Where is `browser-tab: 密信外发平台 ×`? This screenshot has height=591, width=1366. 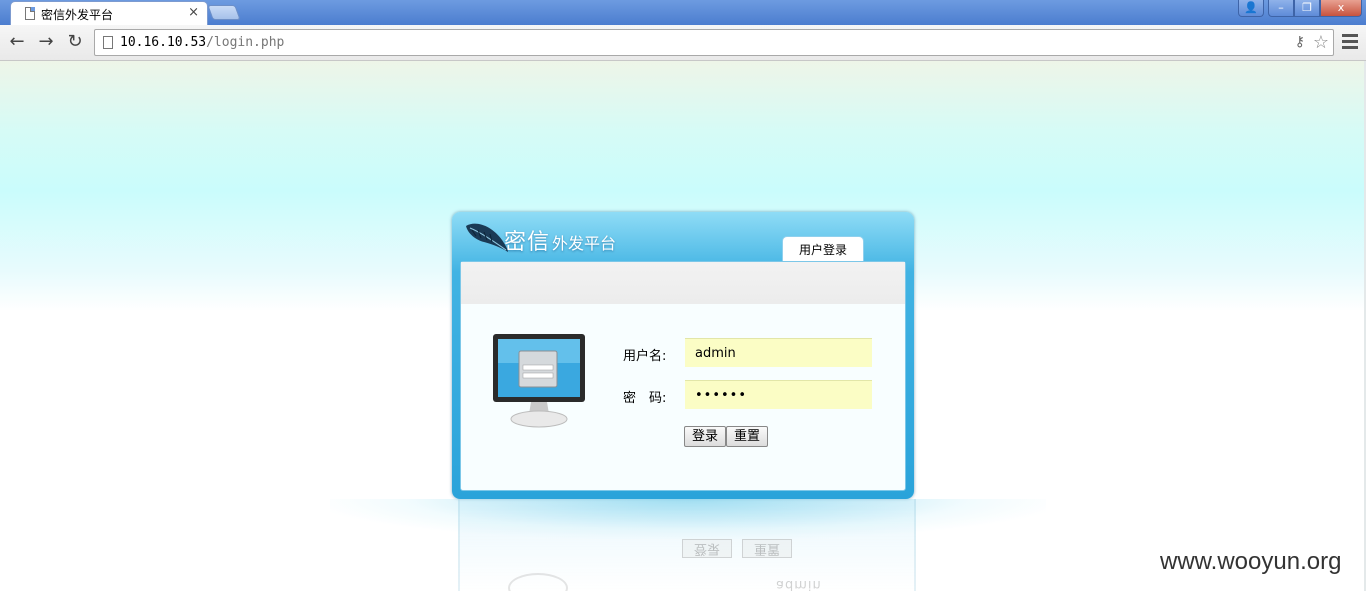 browser-tab: 密信外发平台 × is located at coordinates (109, 13).